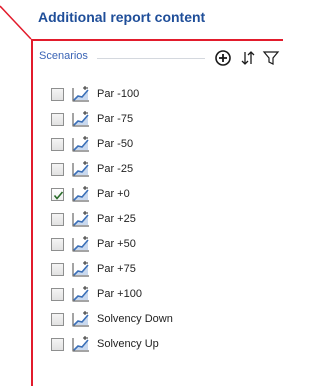  Describe the element at coordinates (122, 17) in the screenshot. I see `section-title: Additional report content` at that location.